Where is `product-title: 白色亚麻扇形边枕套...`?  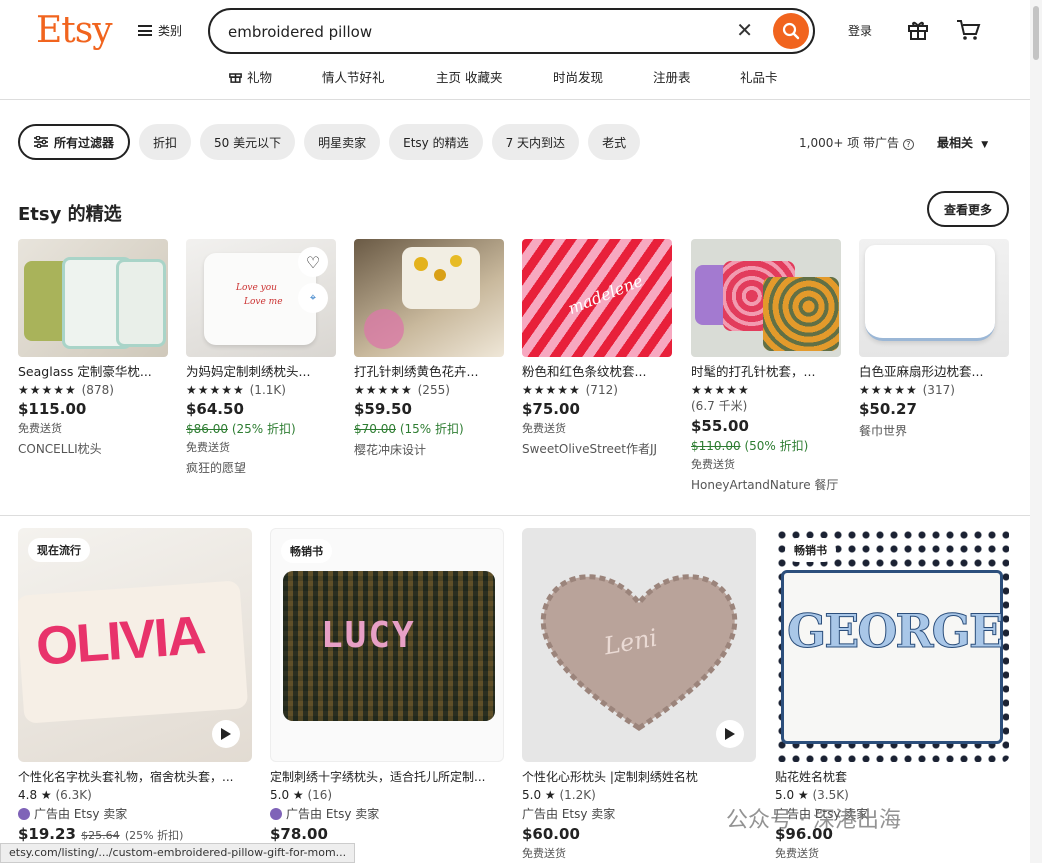
product-title: 白色亚麻扇形边枕套... is located at coordinates (934, 370).